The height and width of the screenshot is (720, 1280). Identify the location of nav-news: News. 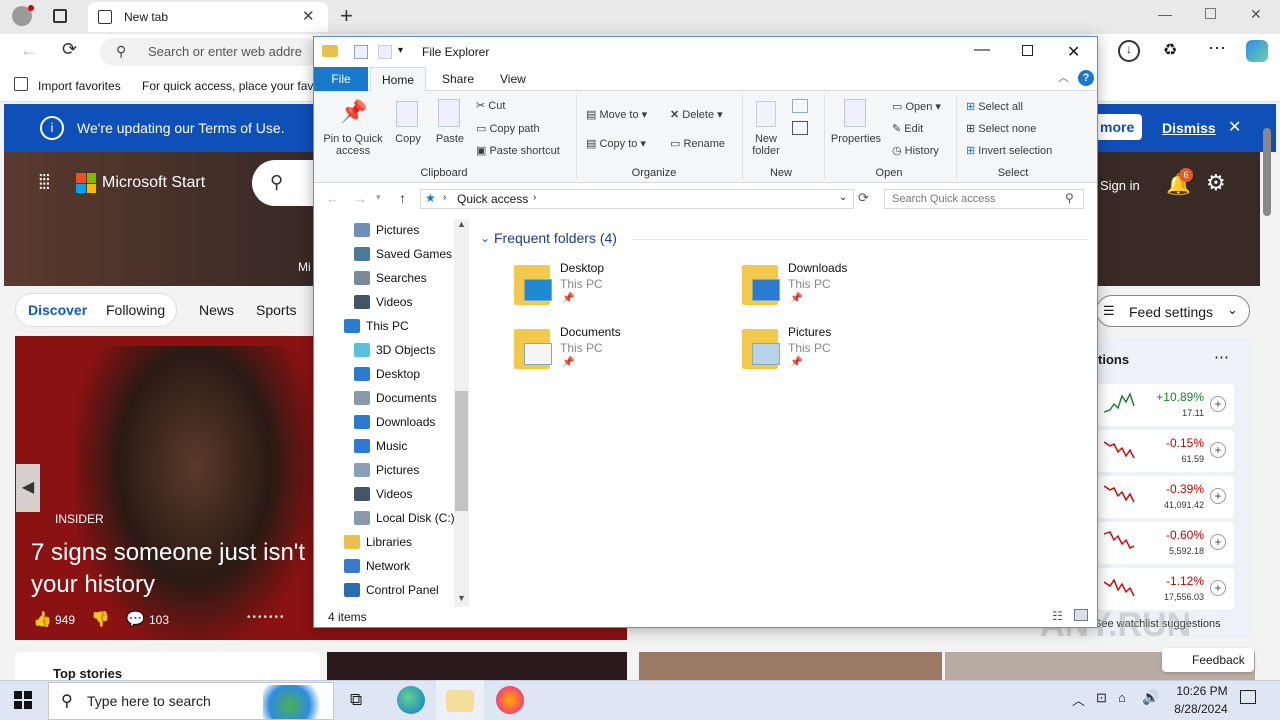
(216, 310).